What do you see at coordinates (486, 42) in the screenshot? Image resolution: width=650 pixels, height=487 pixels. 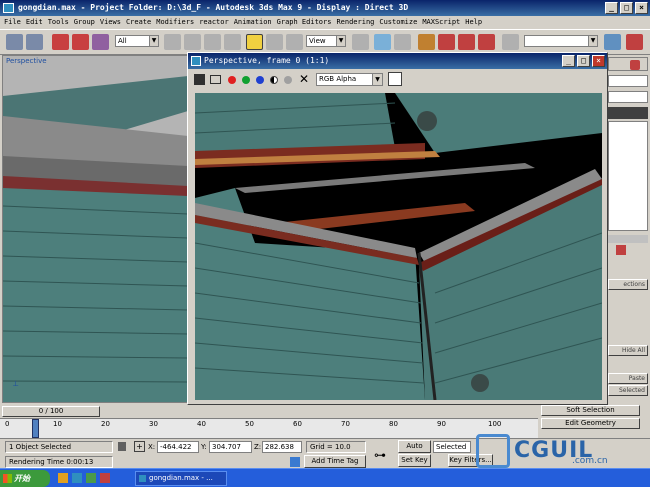 I see `spinner-snap-icon` at bounding box center [486, 42].